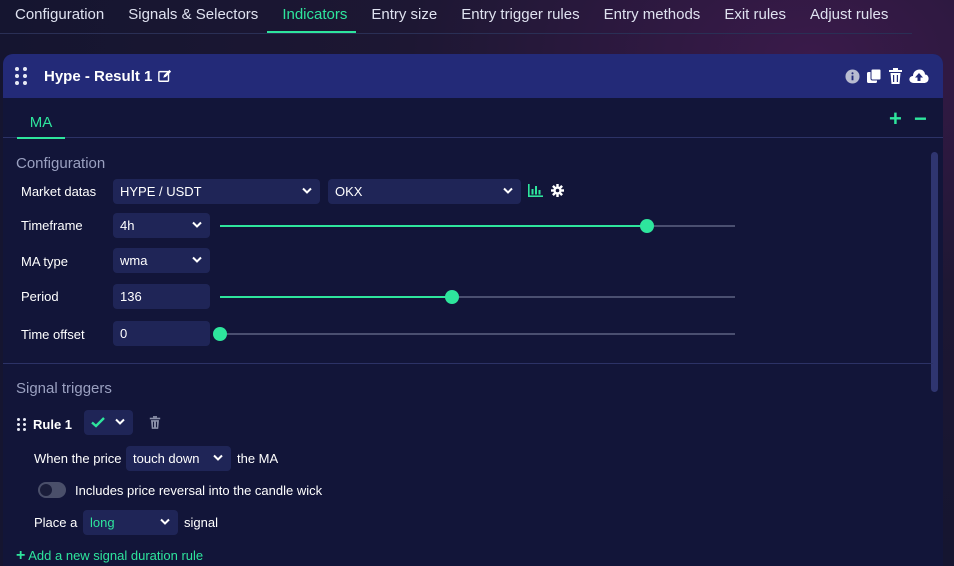  I want to click on check-icon, so click(98, 422).